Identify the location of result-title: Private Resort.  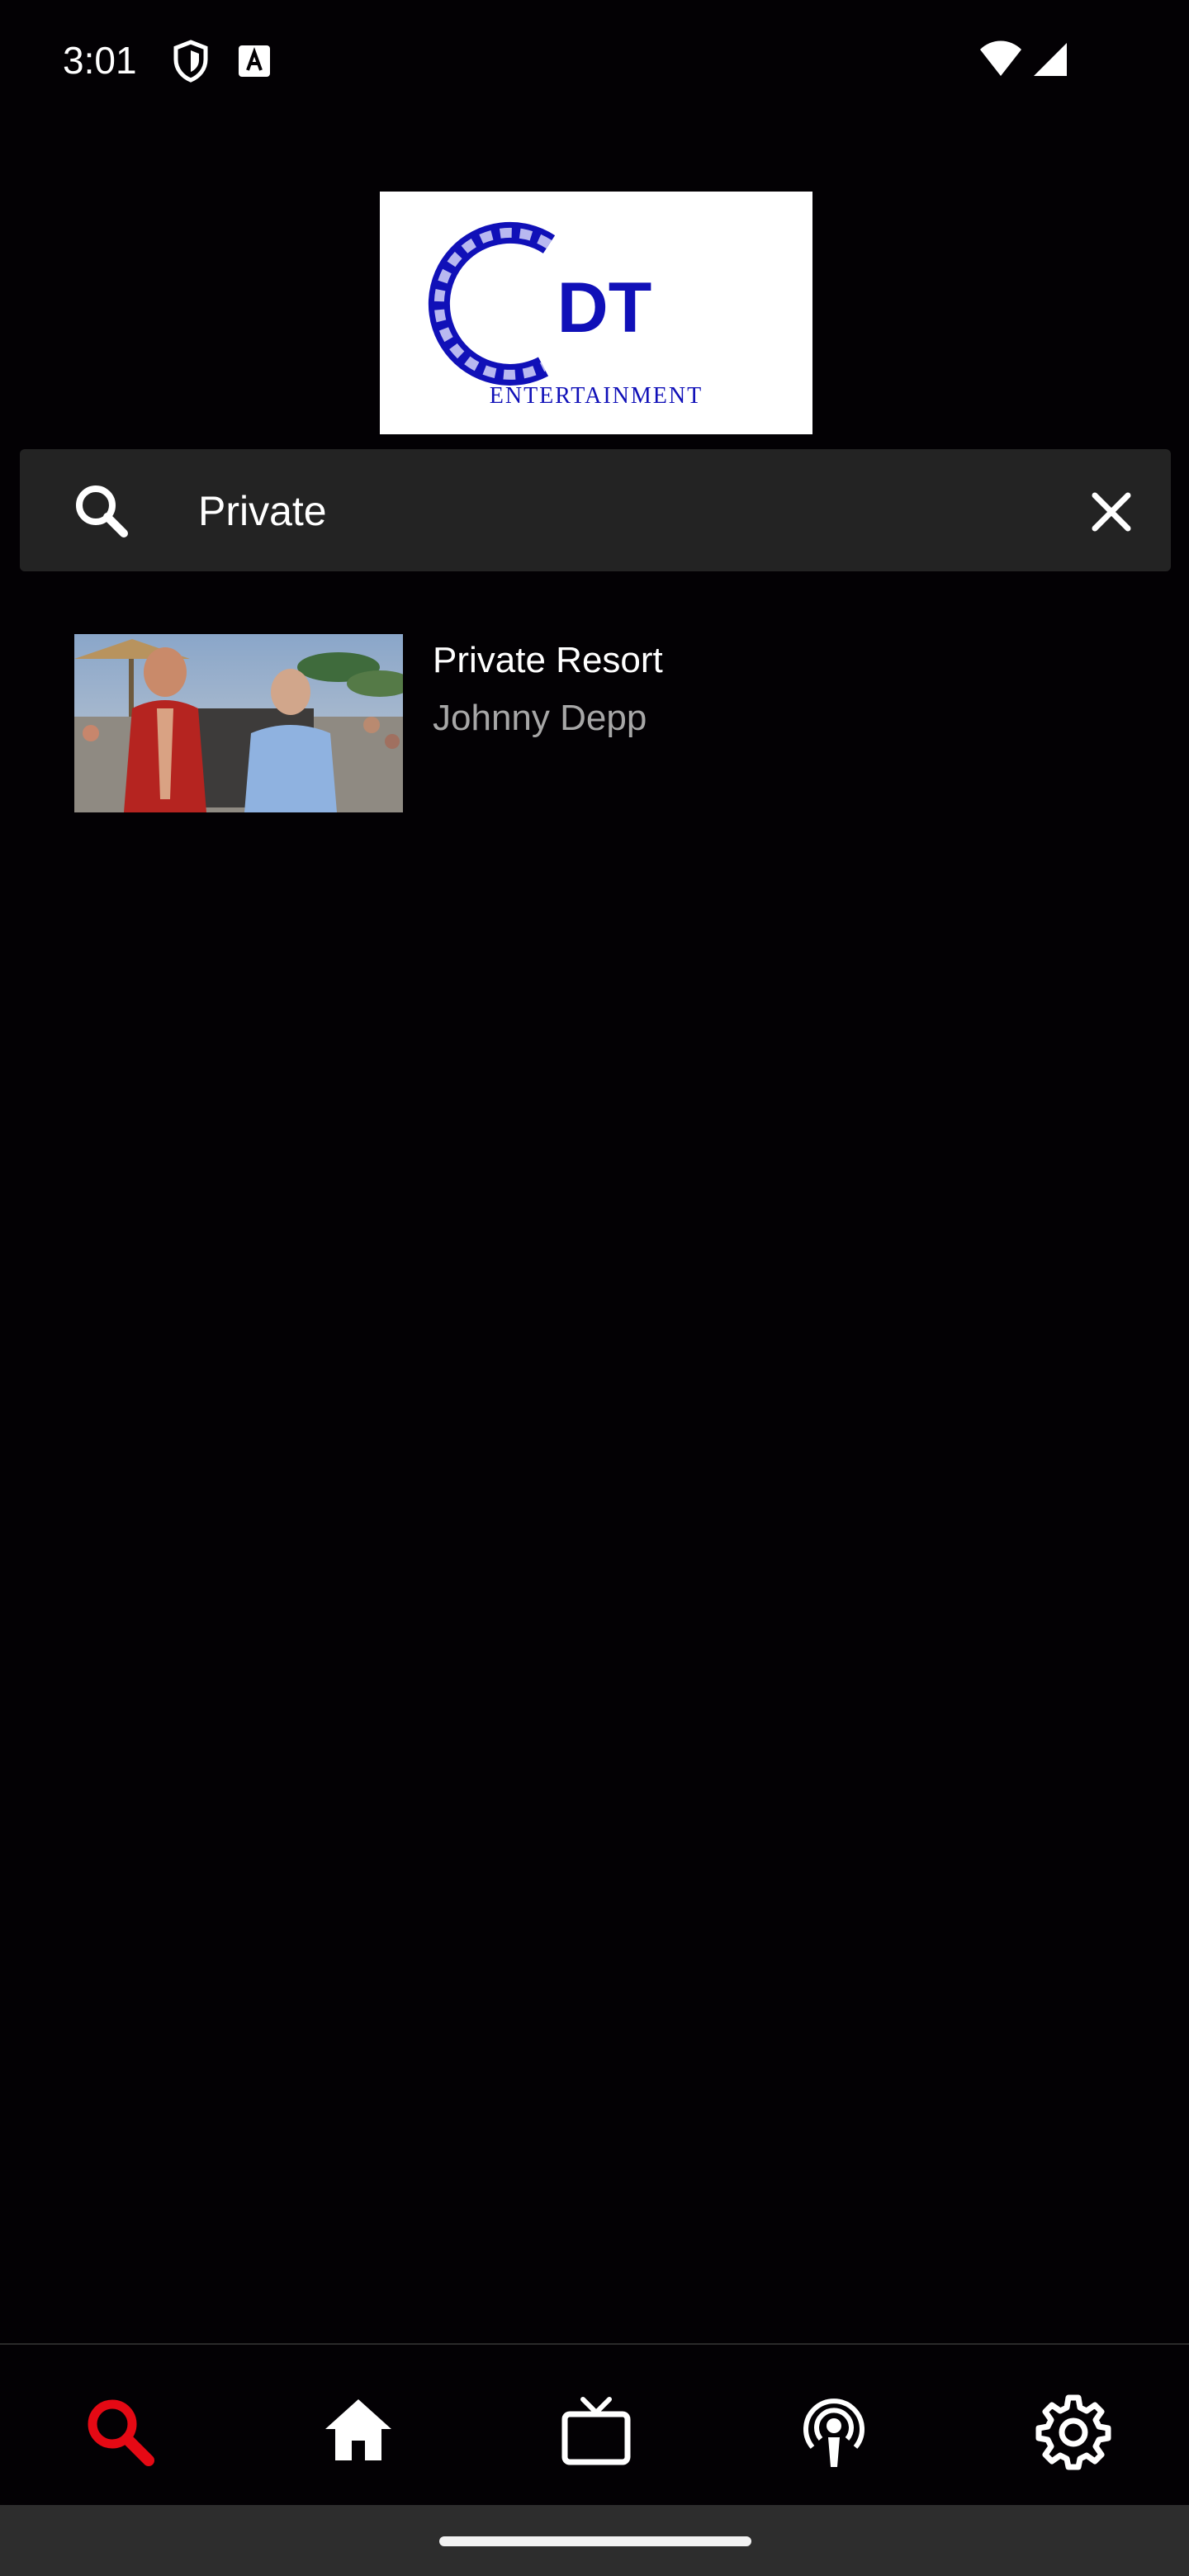
(548, 660).